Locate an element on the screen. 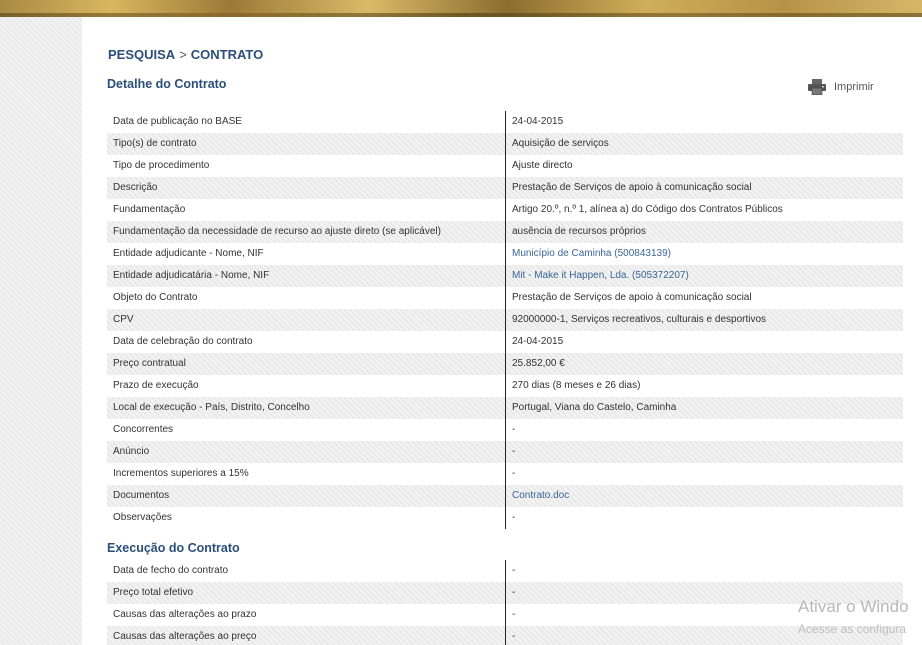  table-row: Observações - is located at coordinates (505, 518).